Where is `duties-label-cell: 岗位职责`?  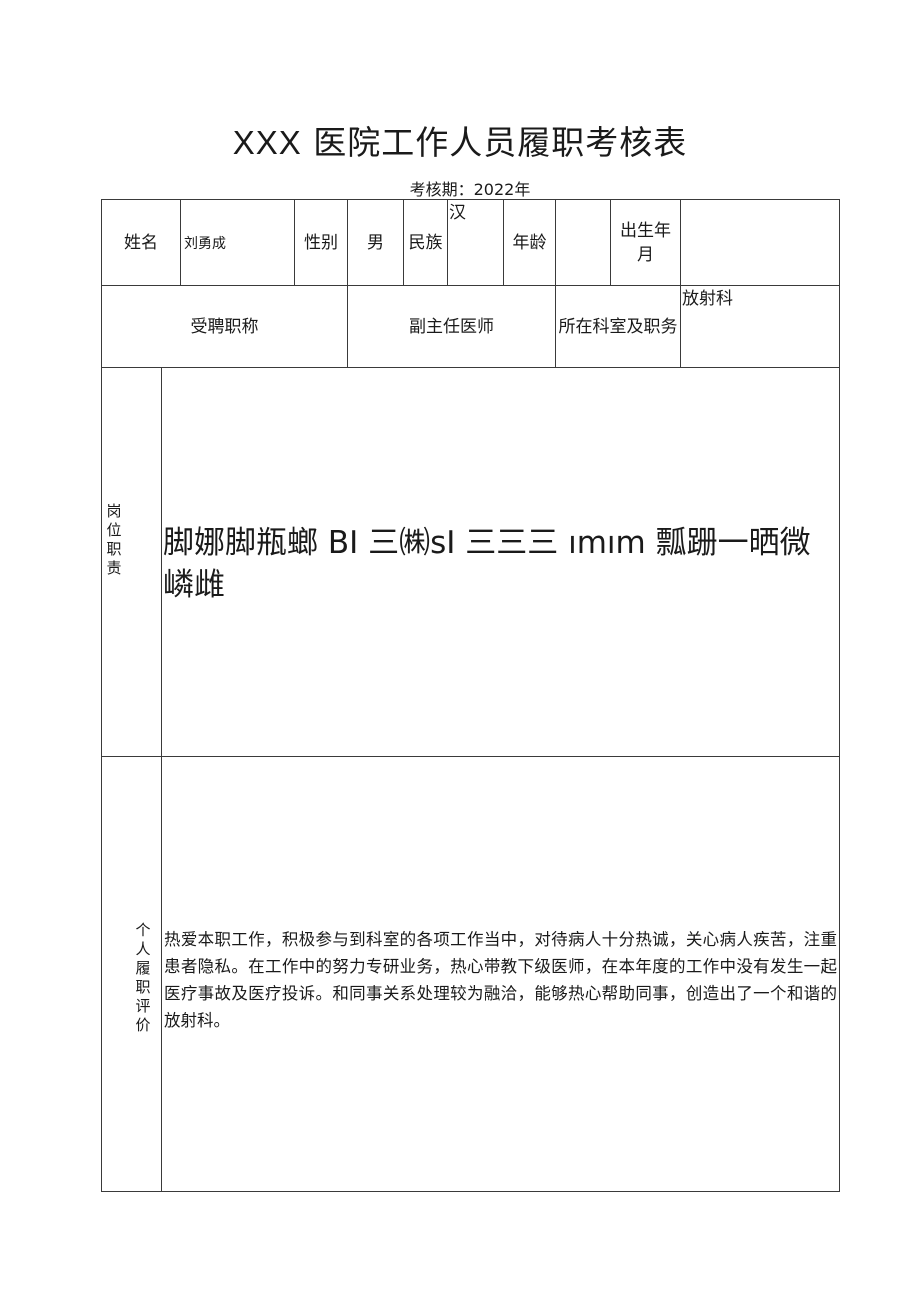 duties-label-cell: 岗位职责 is located at coordinates (131, 562).